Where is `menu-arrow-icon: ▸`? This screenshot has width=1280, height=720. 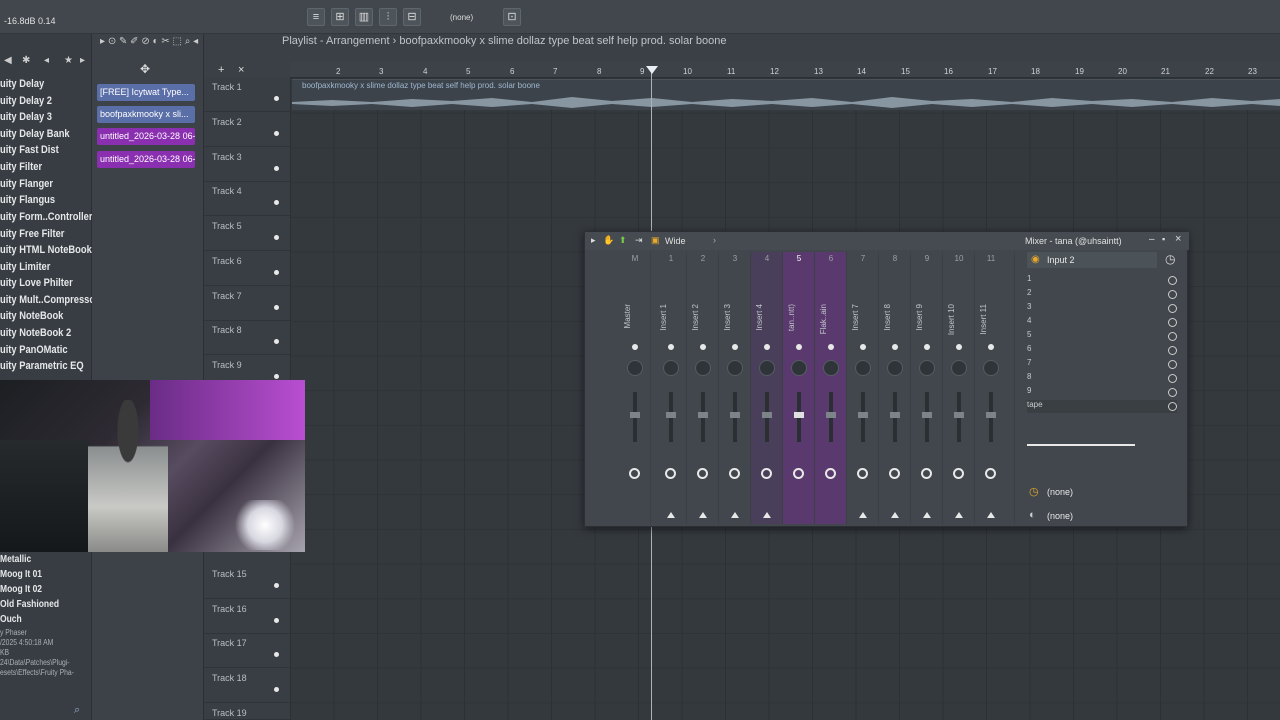 menu-arrow-icon: ▸ is located at coordinates (593, 240).